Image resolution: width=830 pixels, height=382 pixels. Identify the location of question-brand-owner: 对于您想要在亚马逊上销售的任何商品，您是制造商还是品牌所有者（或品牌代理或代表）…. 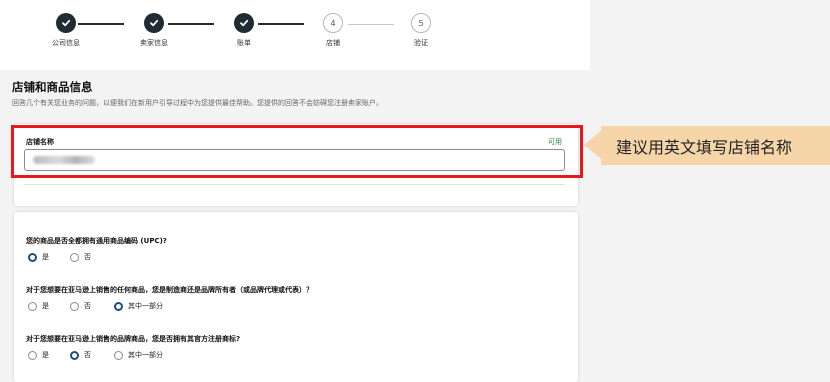
(169, 290).